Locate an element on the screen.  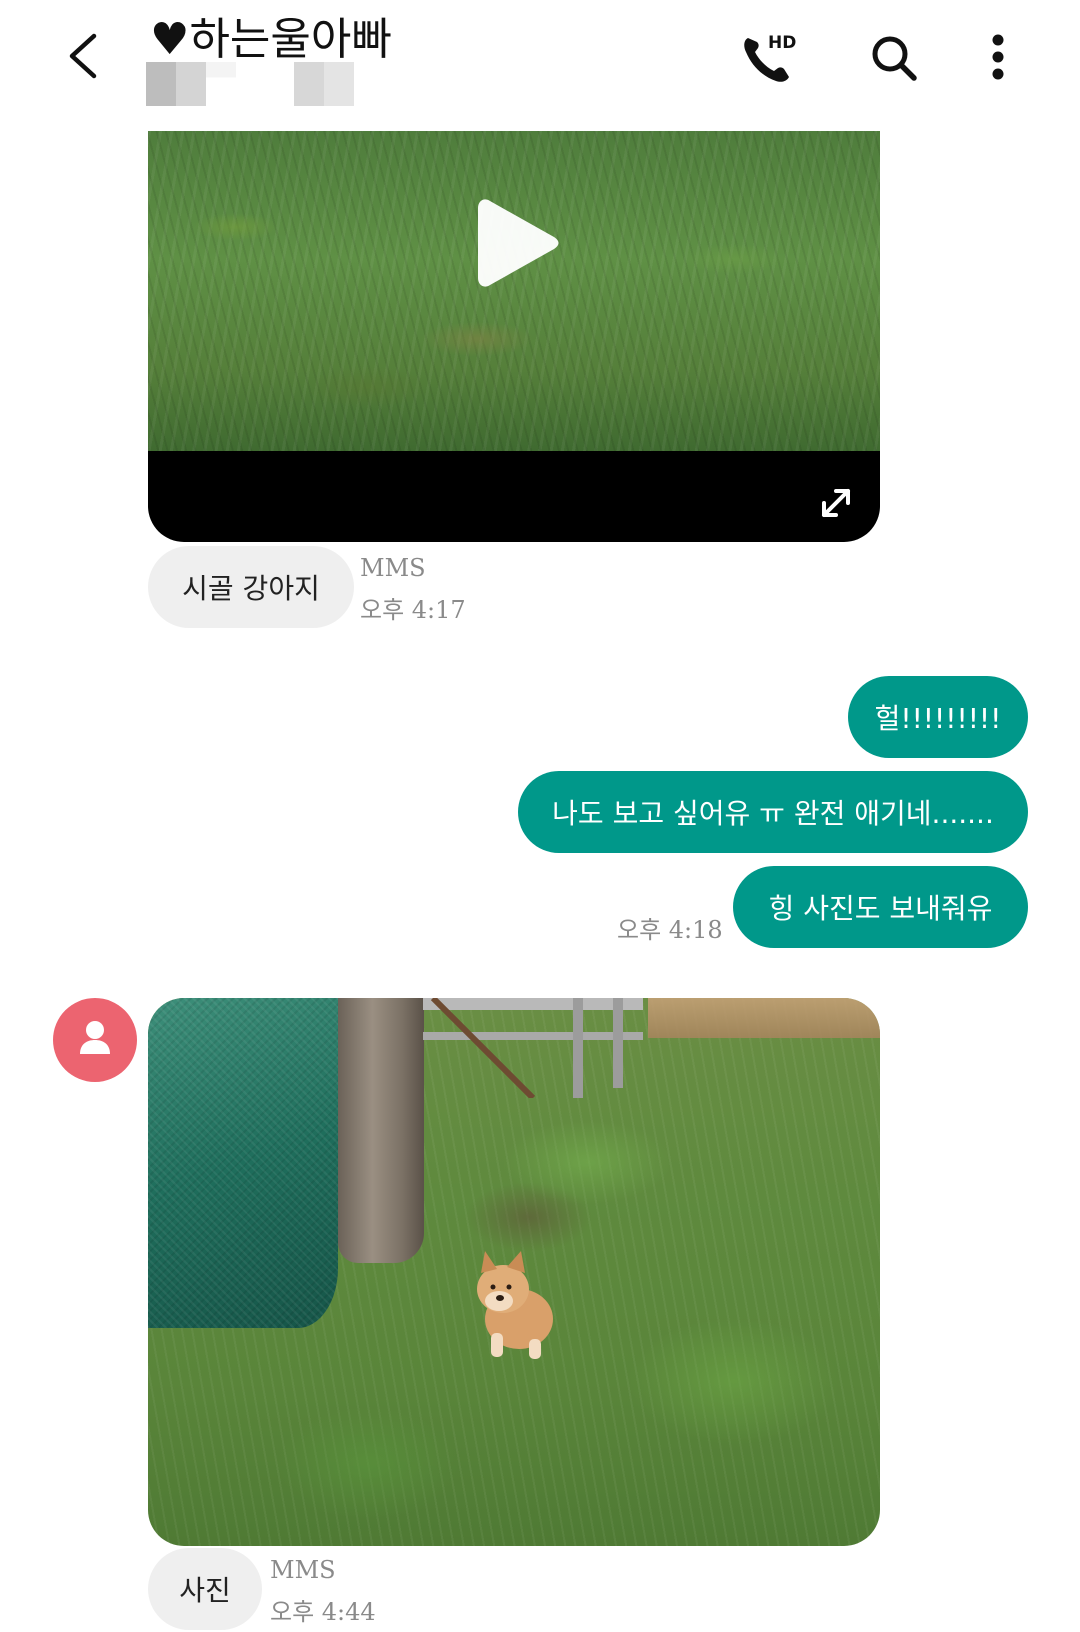
photo-puppy is located at coordinates (515, 1305).